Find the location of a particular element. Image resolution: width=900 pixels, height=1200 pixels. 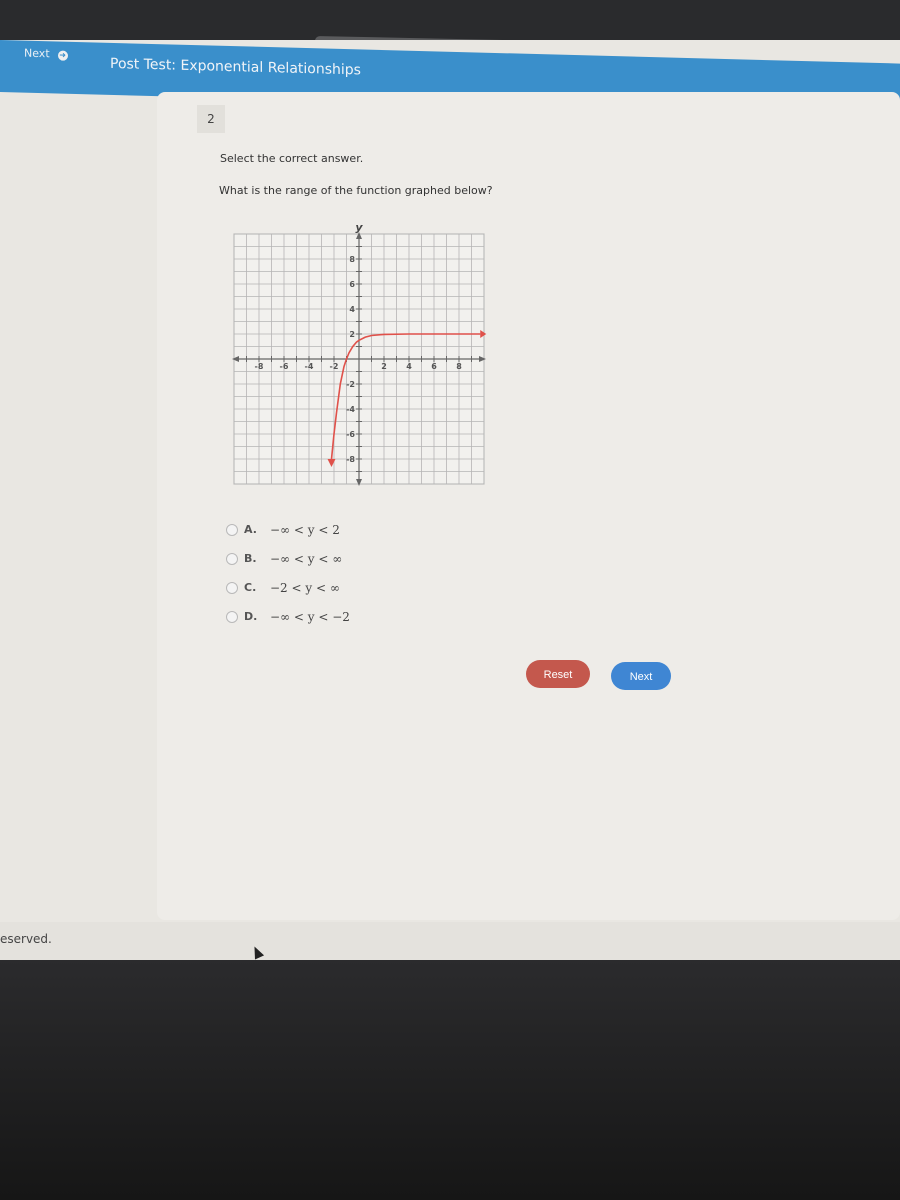

page-title: Post Test: Exponential Relationships is located at coordinates (235, 67).